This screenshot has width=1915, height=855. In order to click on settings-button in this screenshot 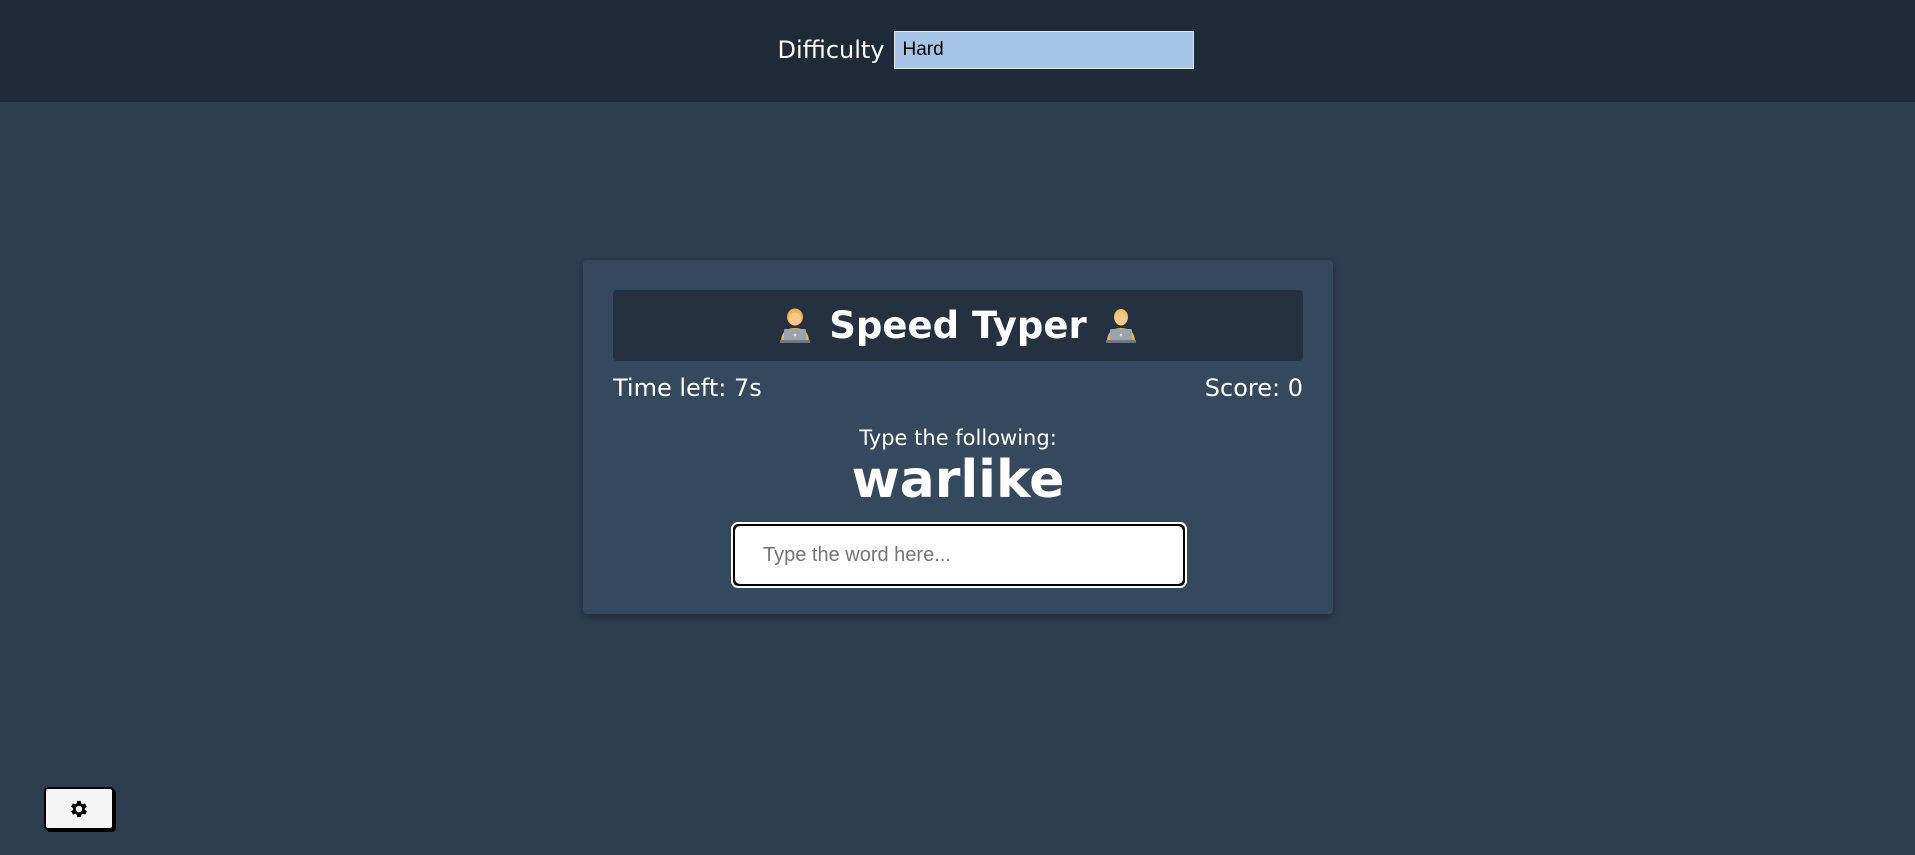, I will do `click(79, 808)`.